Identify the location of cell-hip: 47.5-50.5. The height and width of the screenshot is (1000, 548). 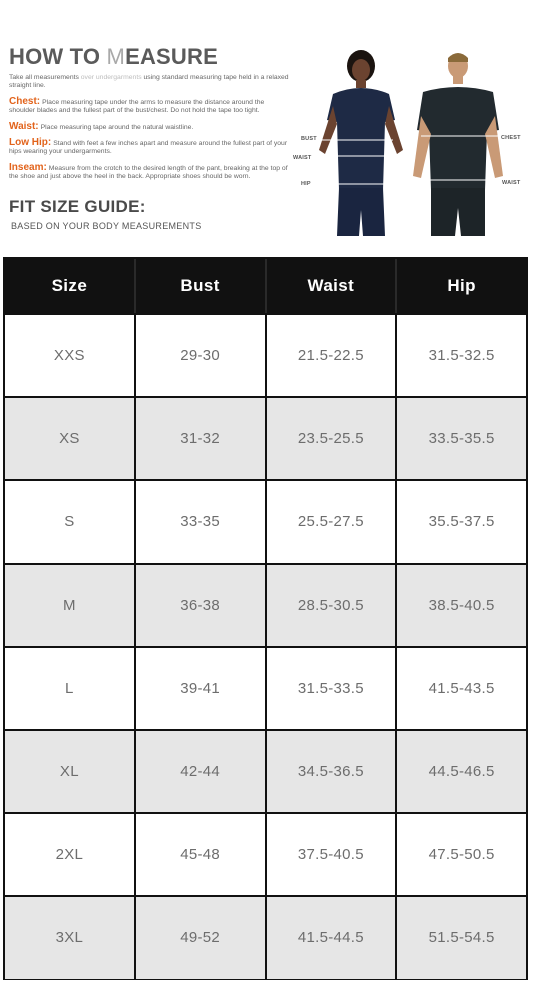
(461, 855).